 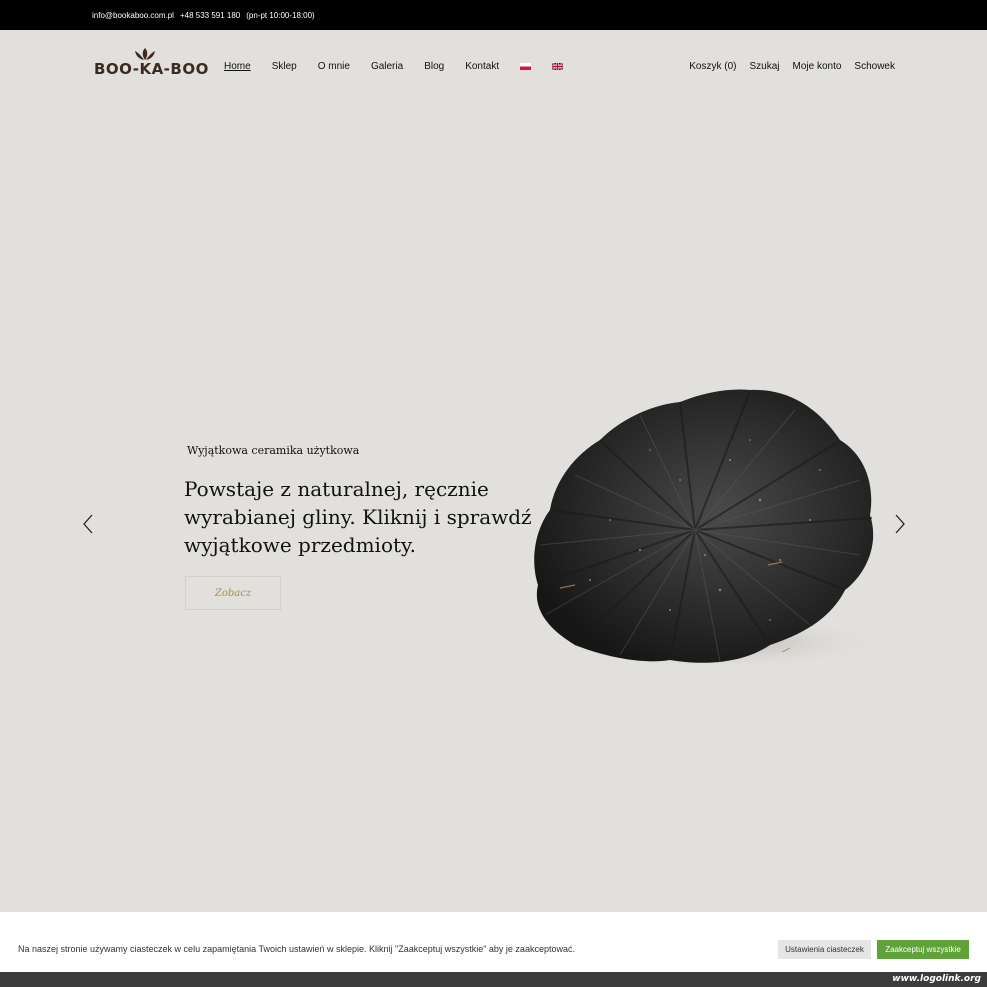 What do you see at coordinates (151, 69) in the screenshot?
I see `logo-text: BOO-KA-BOO` at bounding box center [151, 69].